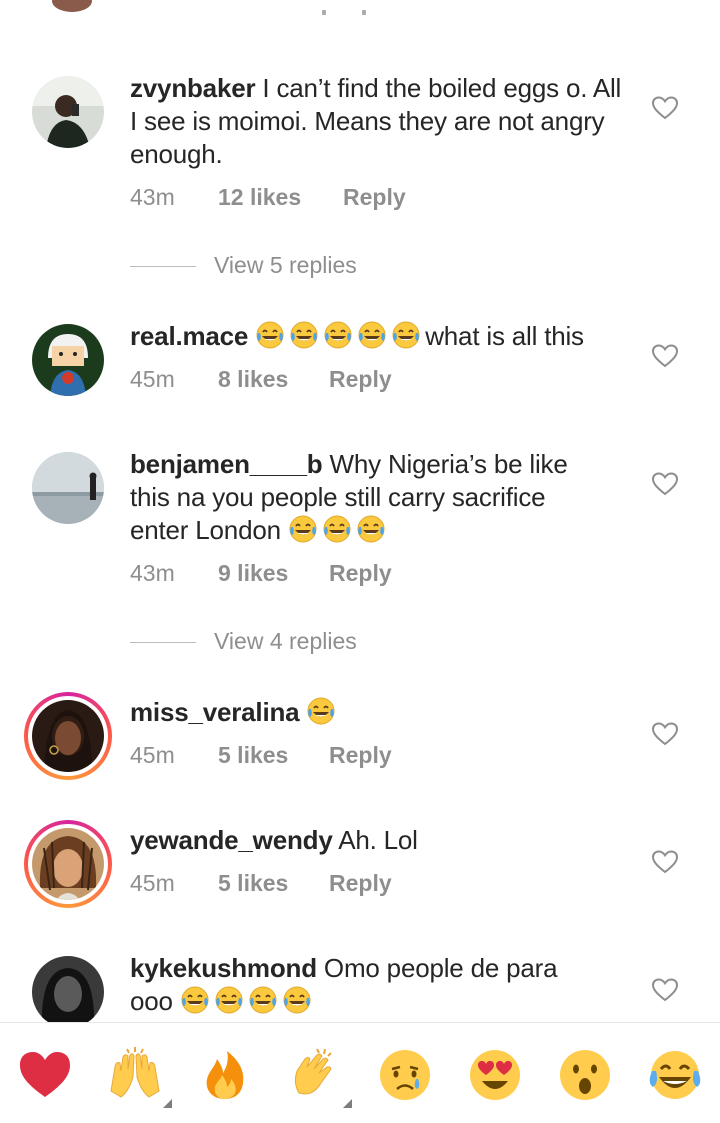 The image size is (720, 1123). I want to click on previous-comment-meta-fragment, so click(357, 13).